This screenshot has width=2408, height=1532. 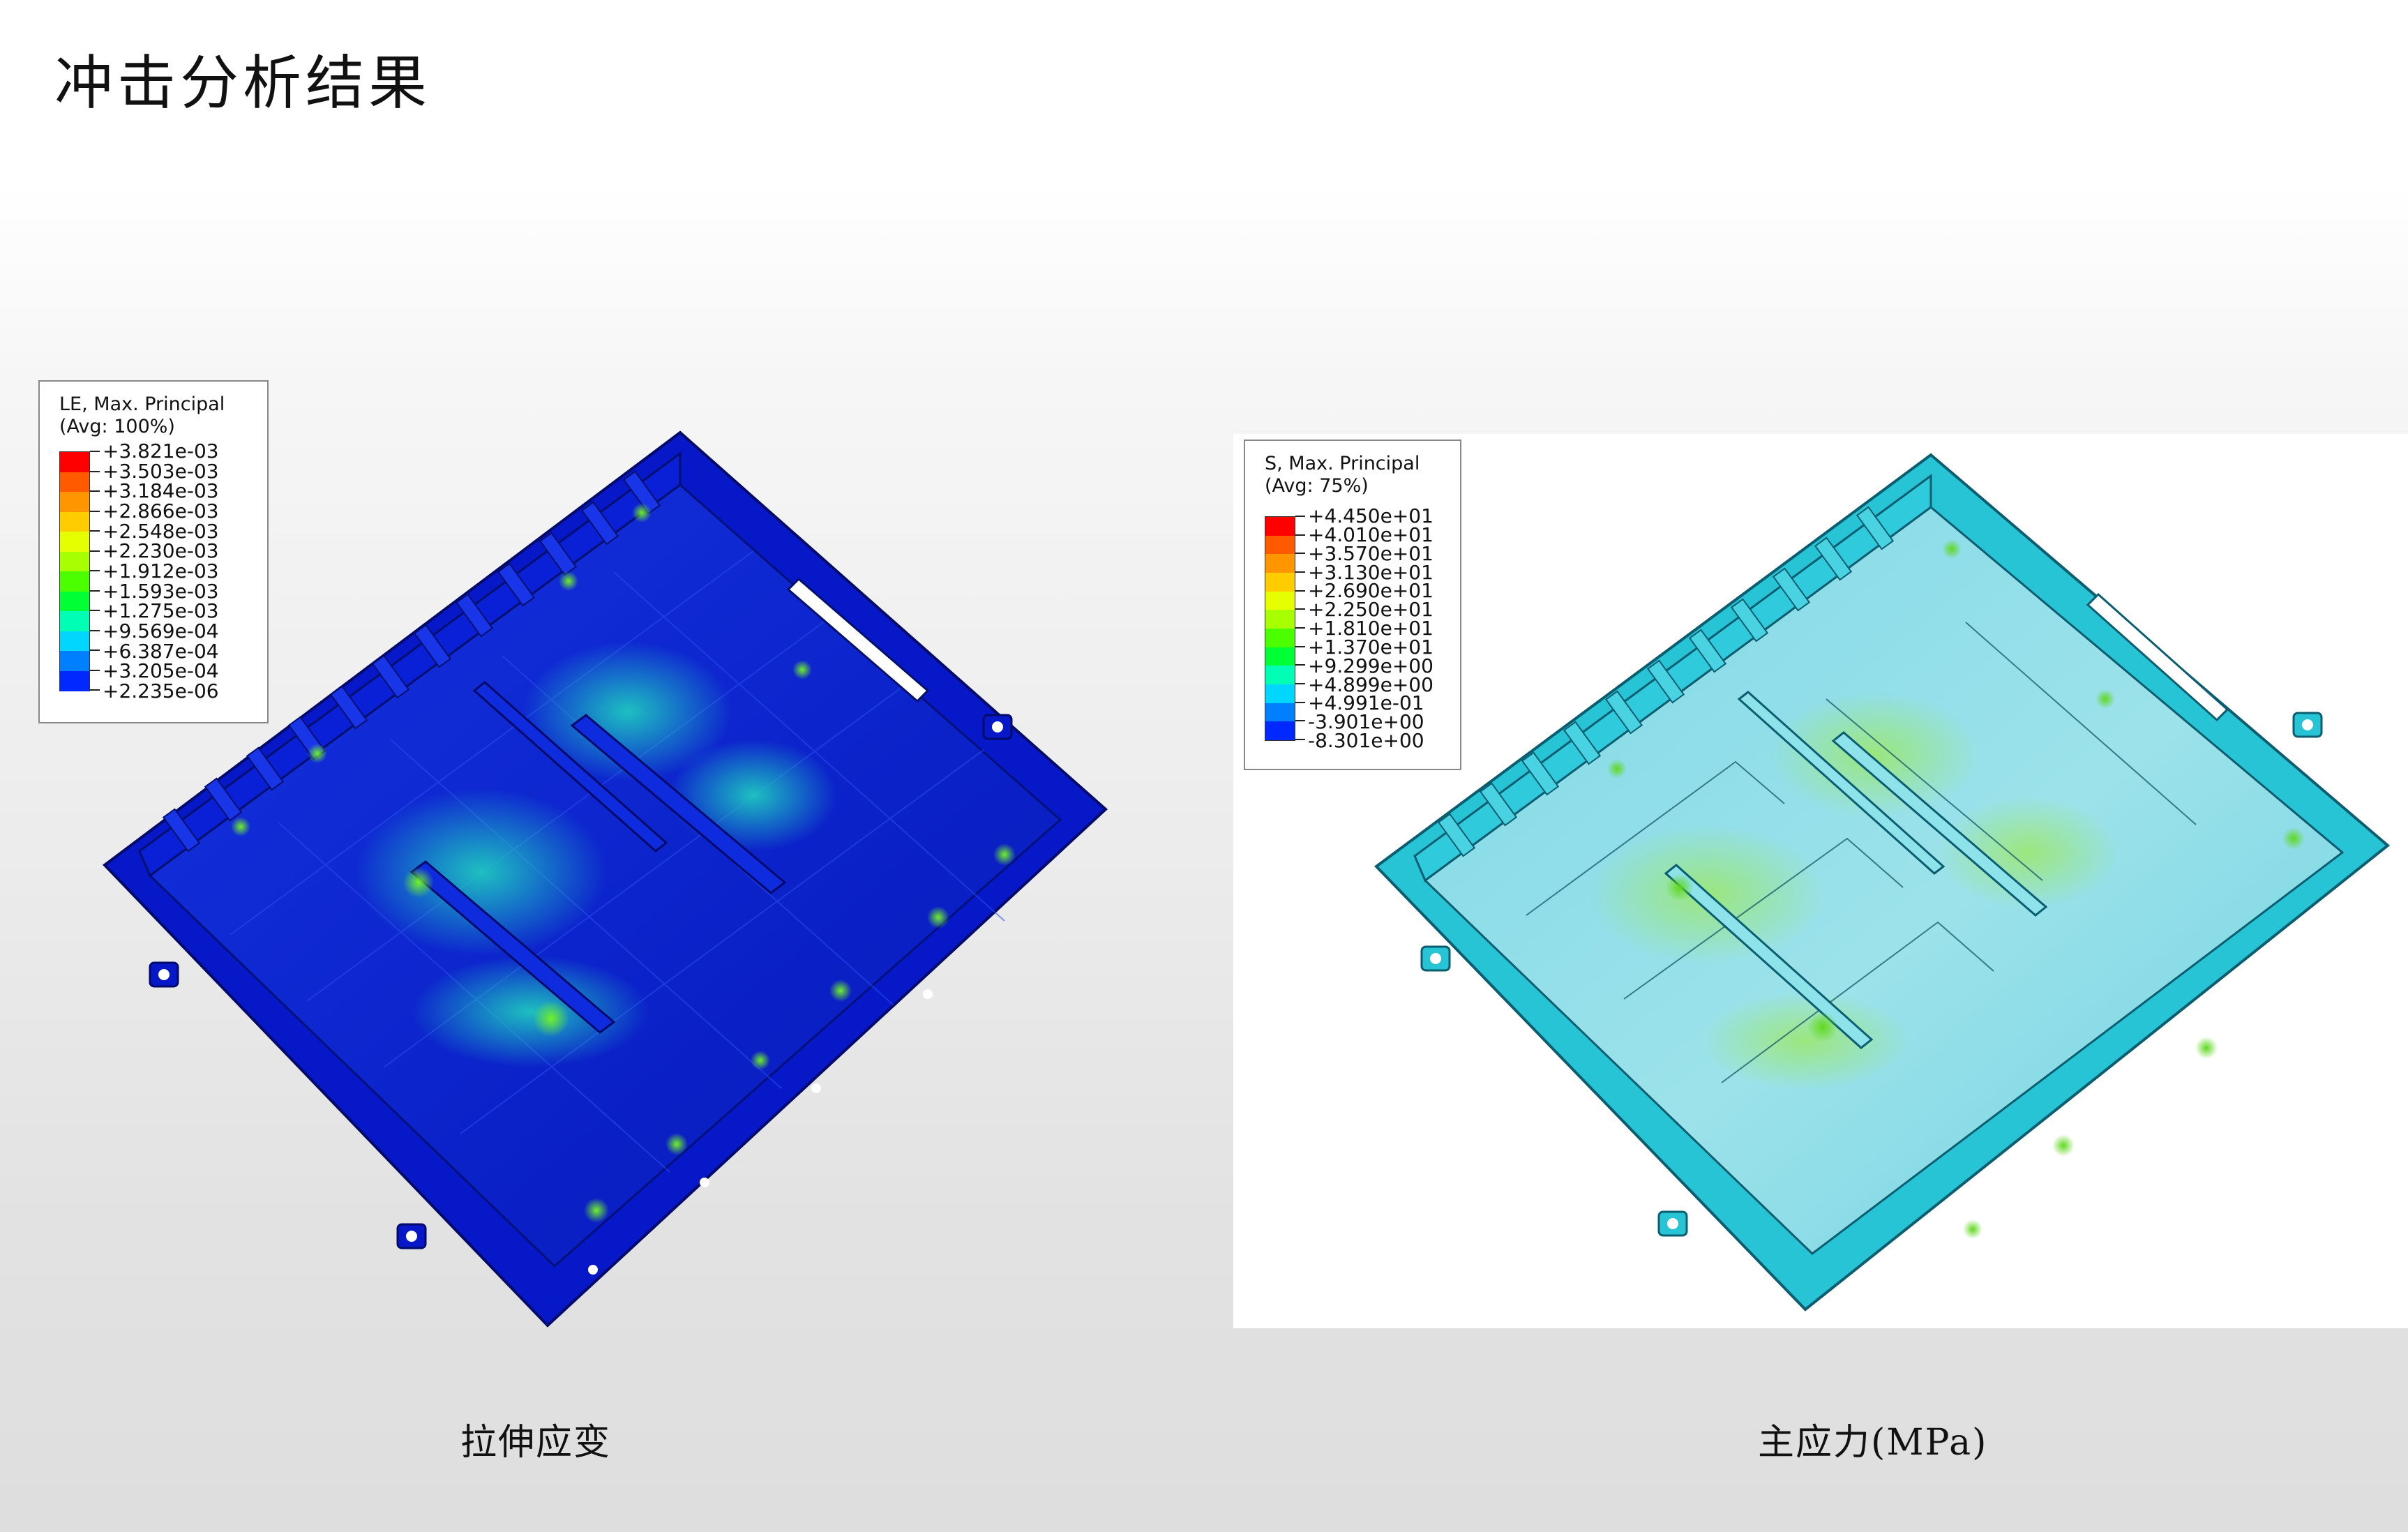 What do you see at coordinates (243, 83) in the screenshot?
I see `slide-title: 冲击分析结果` at bounding box center [243, 83].